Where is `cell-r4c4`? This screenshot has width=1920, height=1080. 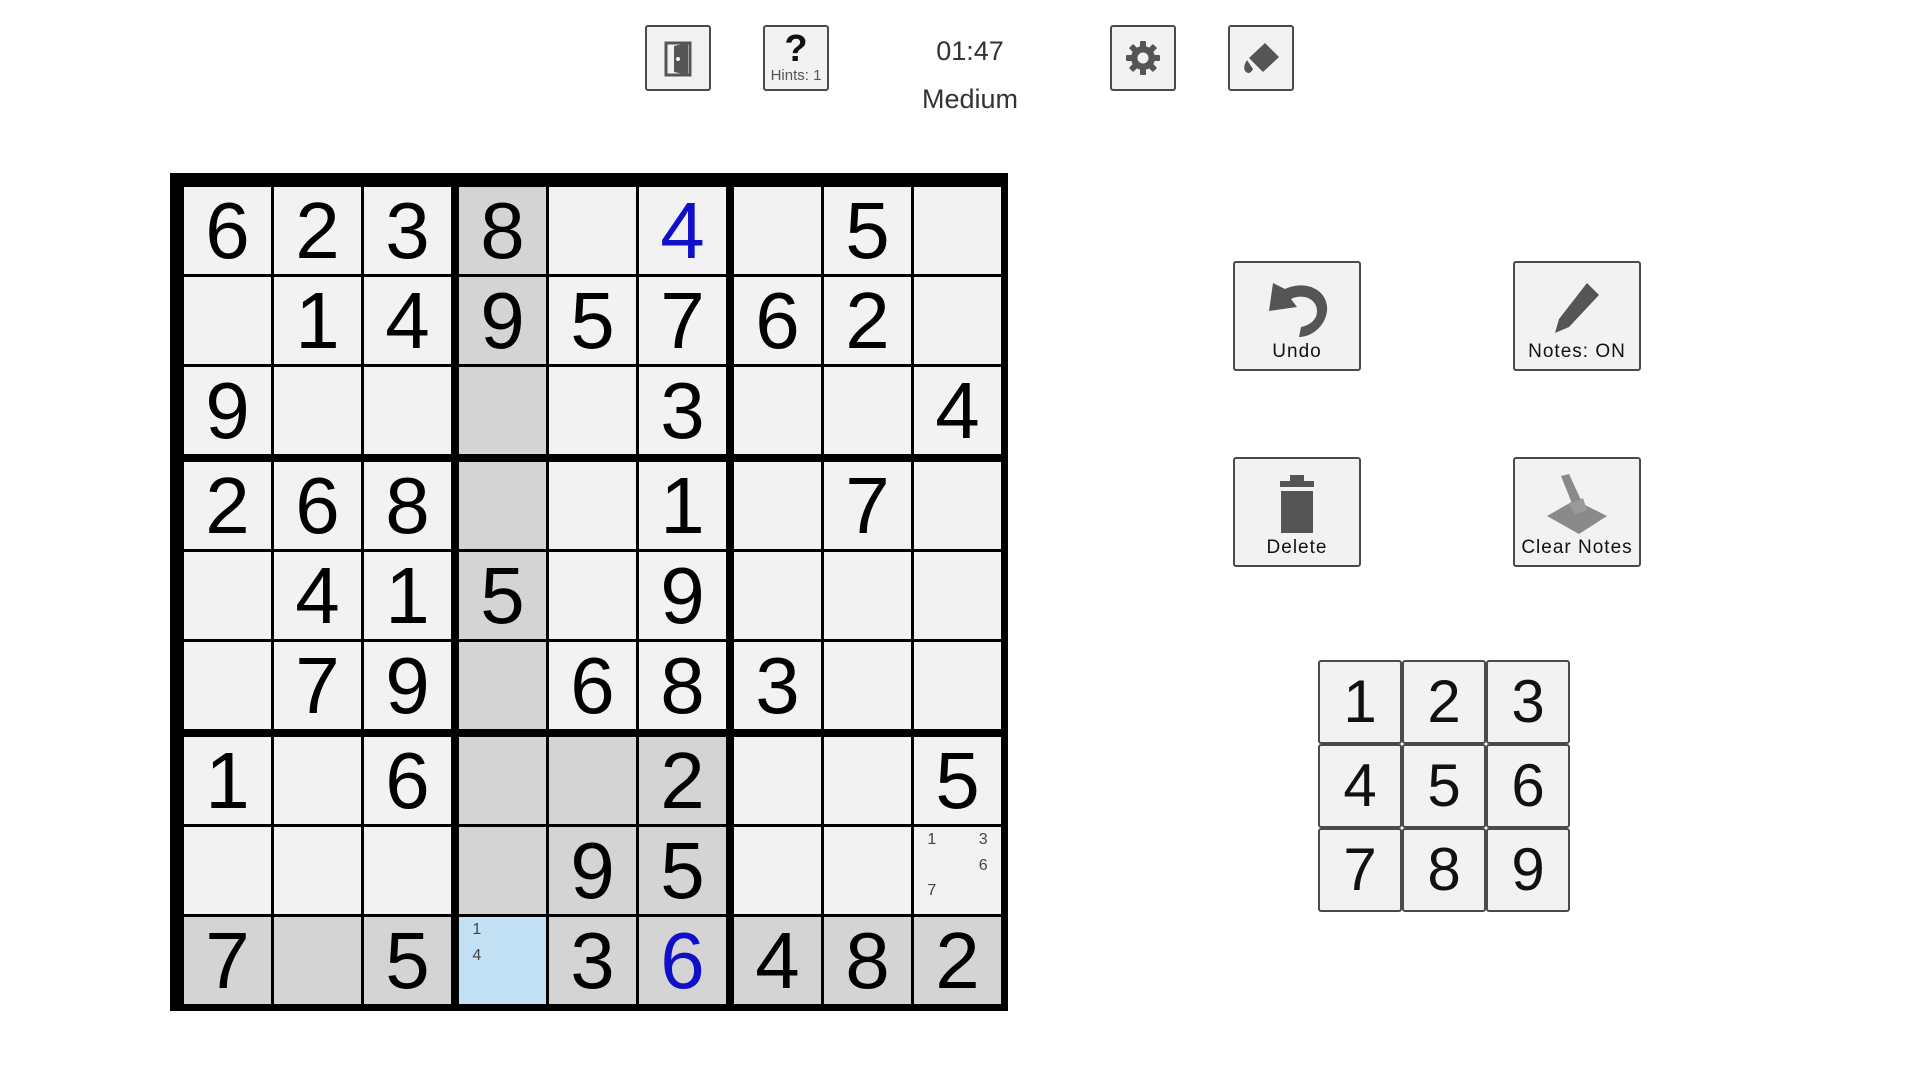 cell-r4c4 is located at coordinates (502, 505).